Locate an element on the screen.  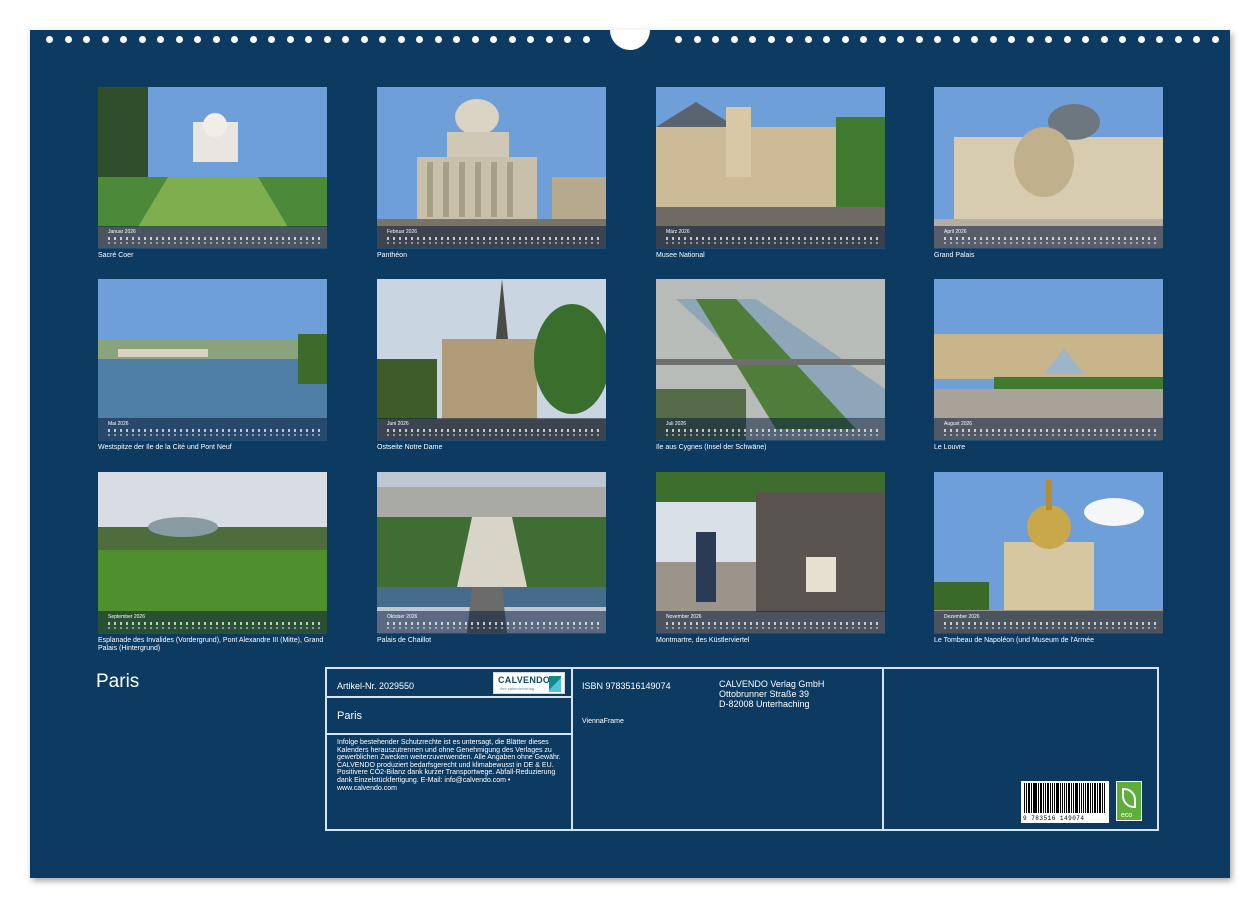
barcode-bars is located at coordinates (1065, 798).